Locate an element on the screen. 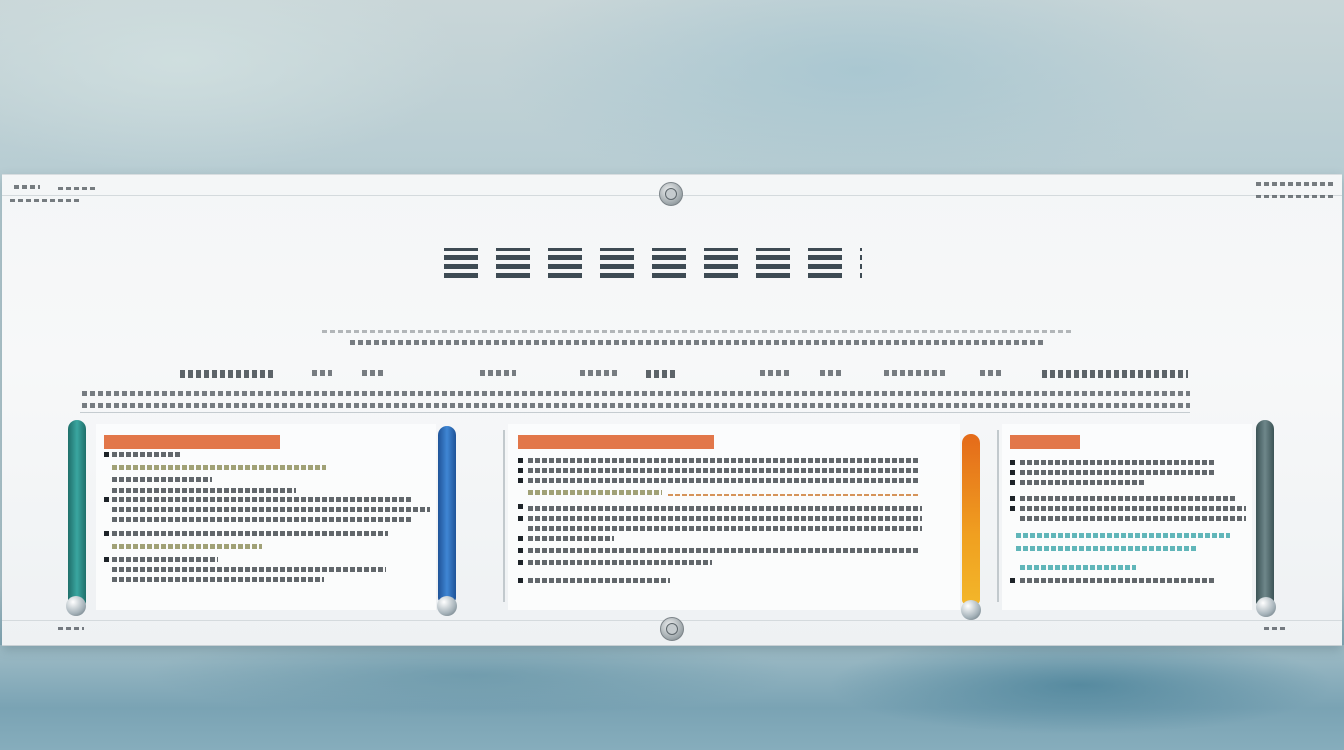 Image resolution: width=1344 pixels, height=750 pixels. panel-center-label is located at coordinates (616, 442).